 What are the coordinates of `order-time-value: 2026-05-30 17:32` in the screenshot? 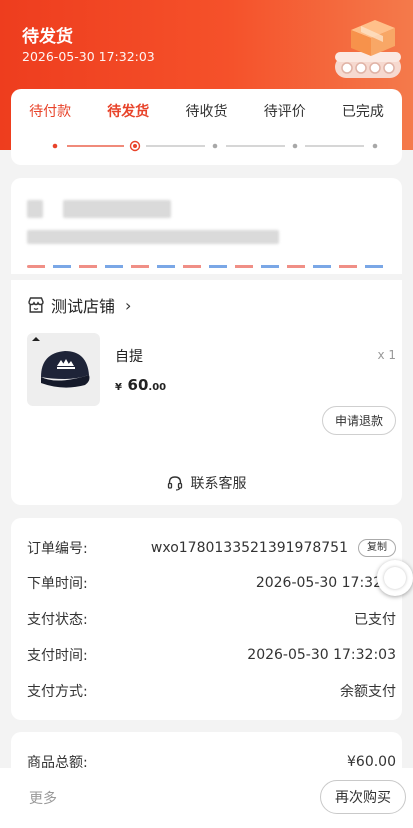 It's located at (318, 583).